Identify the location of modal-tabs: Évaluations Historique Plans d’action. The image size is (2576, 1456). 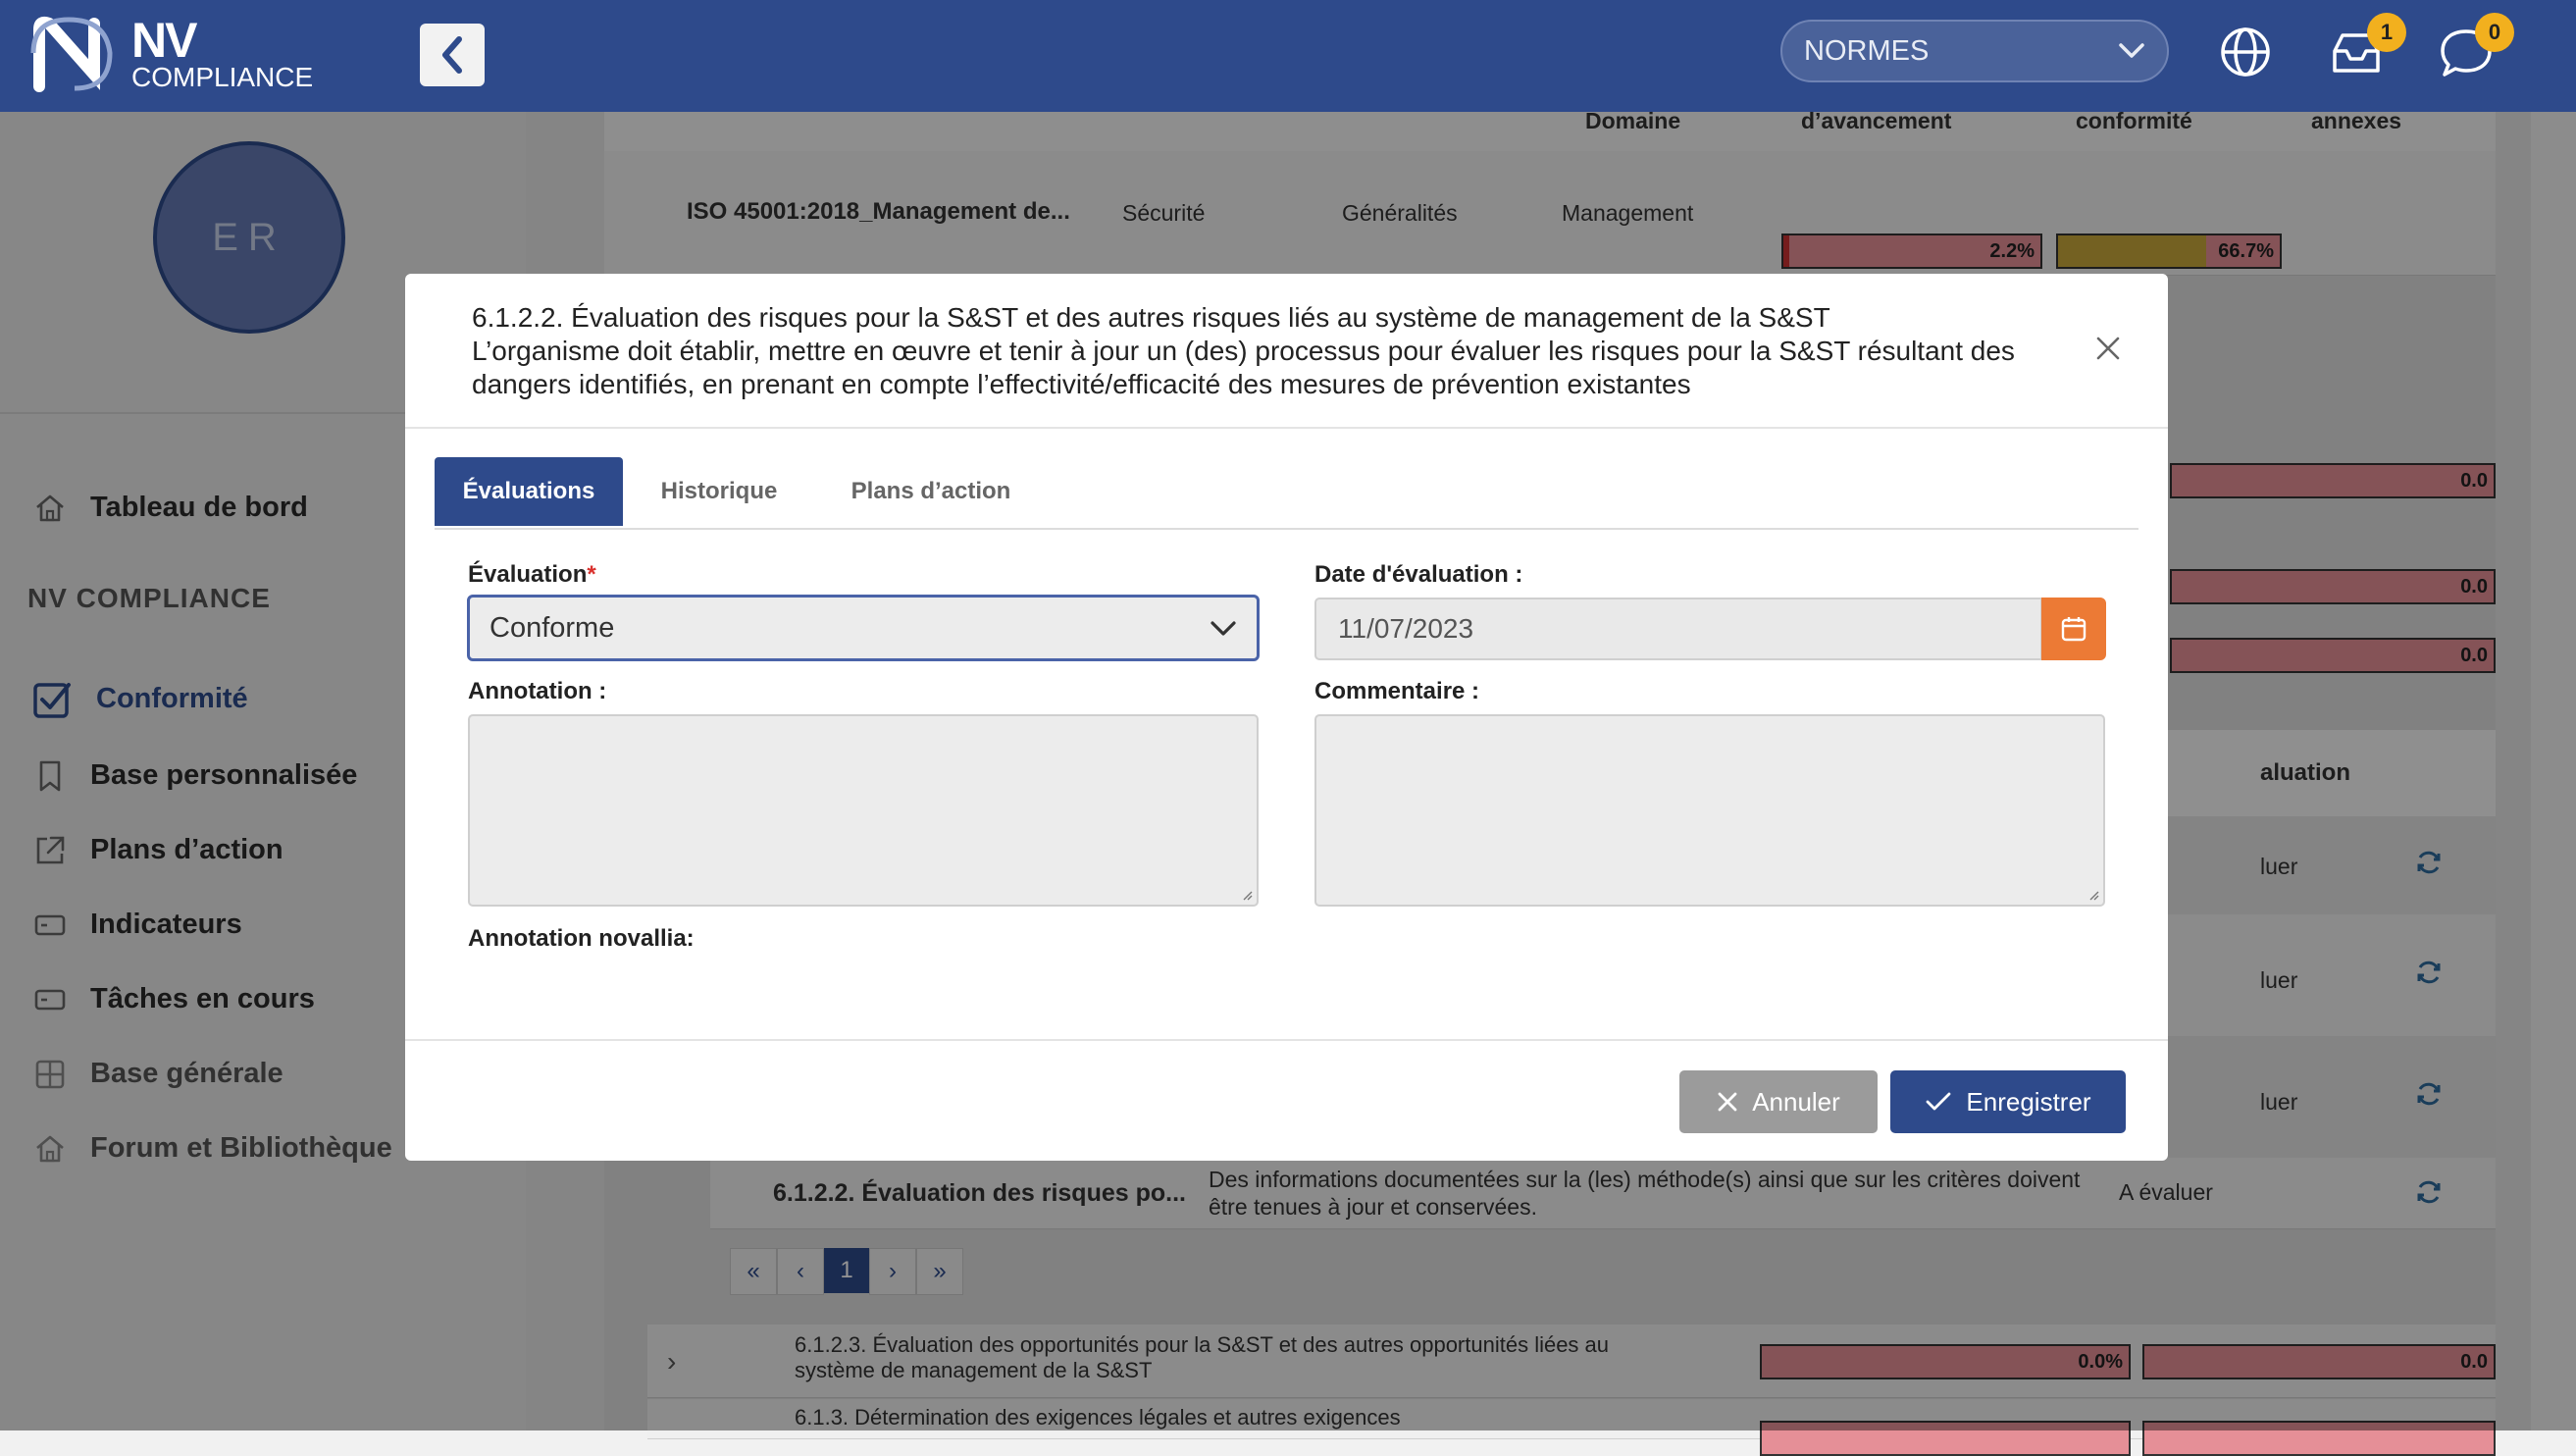
(1286, 493).